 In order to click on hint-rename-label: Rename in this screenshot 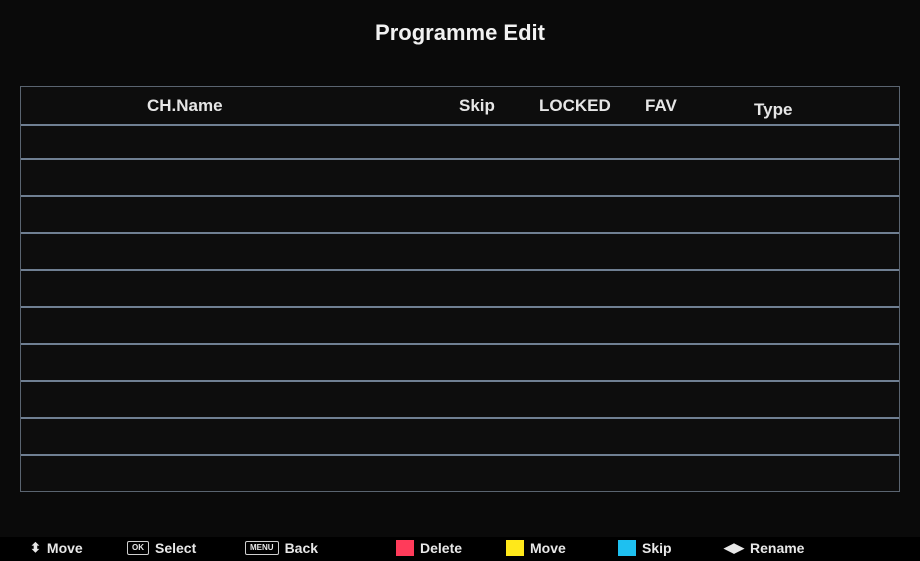, I will do `click(777, 548)`.